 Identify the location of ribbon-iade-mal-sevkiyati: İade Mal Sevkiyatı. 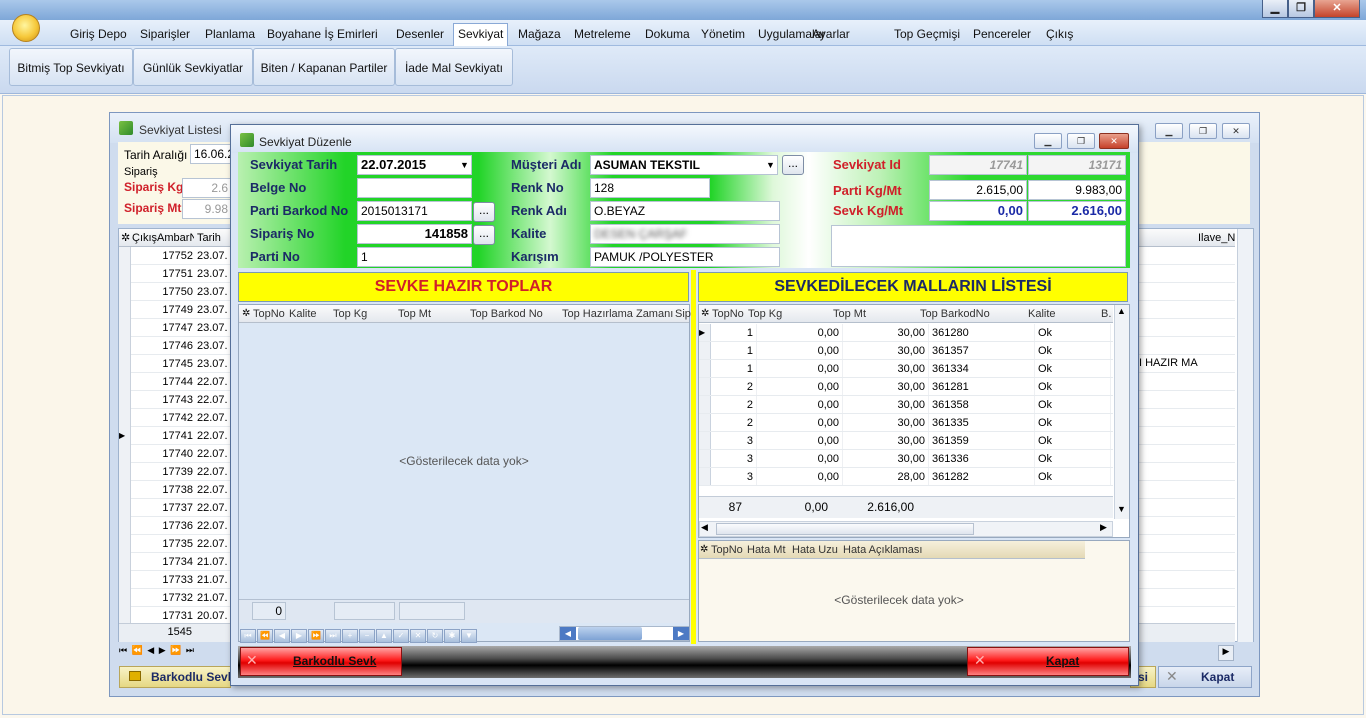
(454, 67).